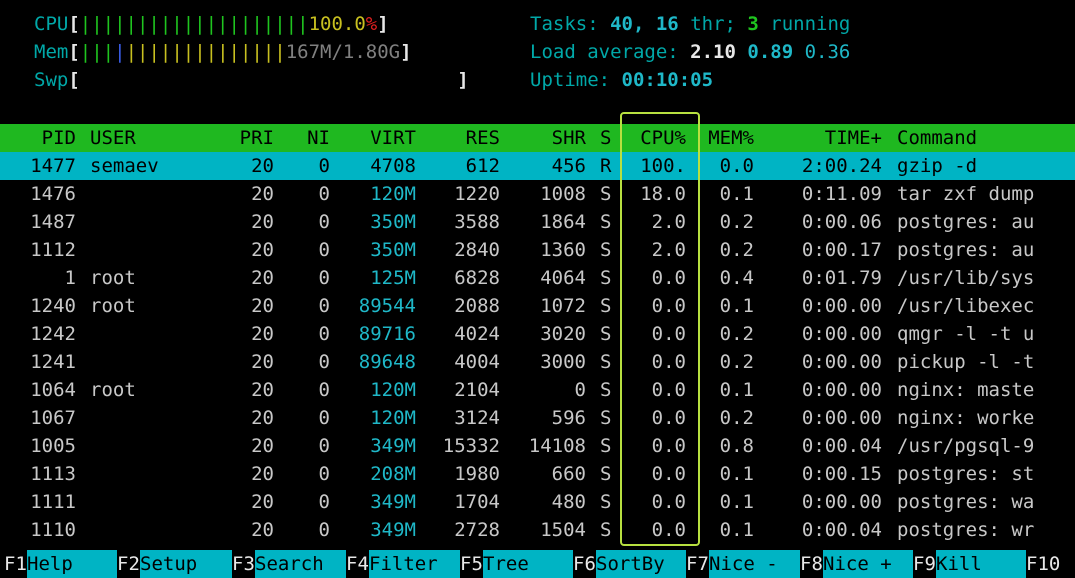 The width and height of the screenshot is (1075, 578). What do you see at coordinates (568, 418) in the screenshot?
I see `cell-shr: 596` at bounding box center [568, 418].